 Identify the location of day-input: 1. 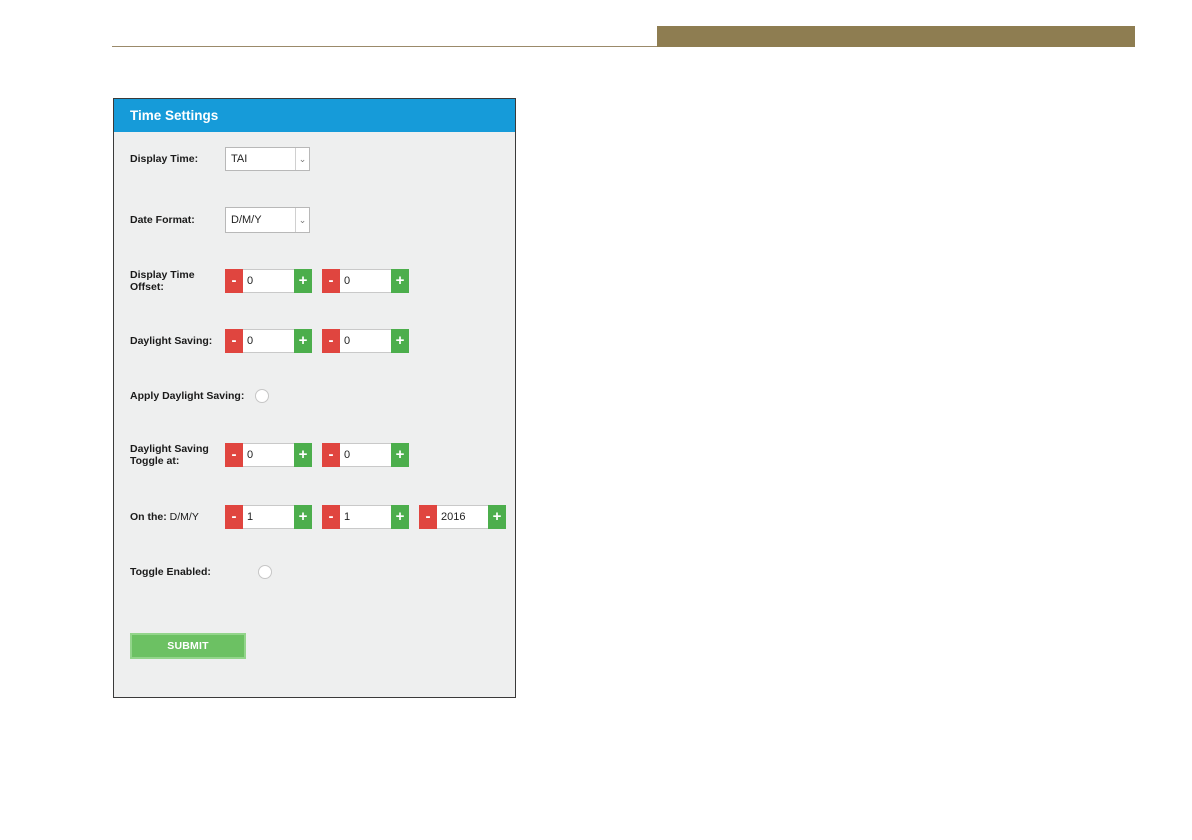
(268, 517).